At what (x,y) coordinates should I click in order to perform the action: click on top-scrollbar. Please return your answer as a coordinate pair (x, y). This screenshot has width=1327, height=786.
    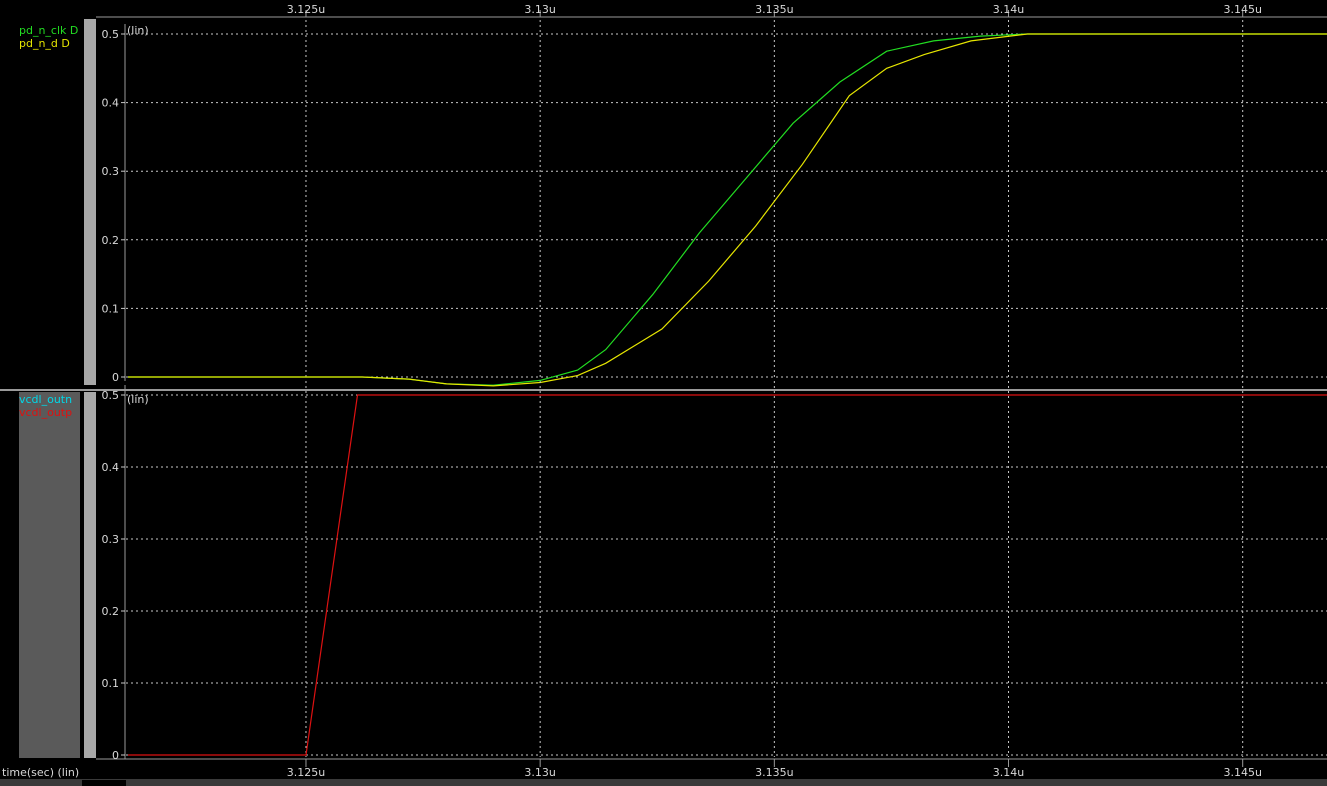
    Looking at the image, I should click on (90, 202).